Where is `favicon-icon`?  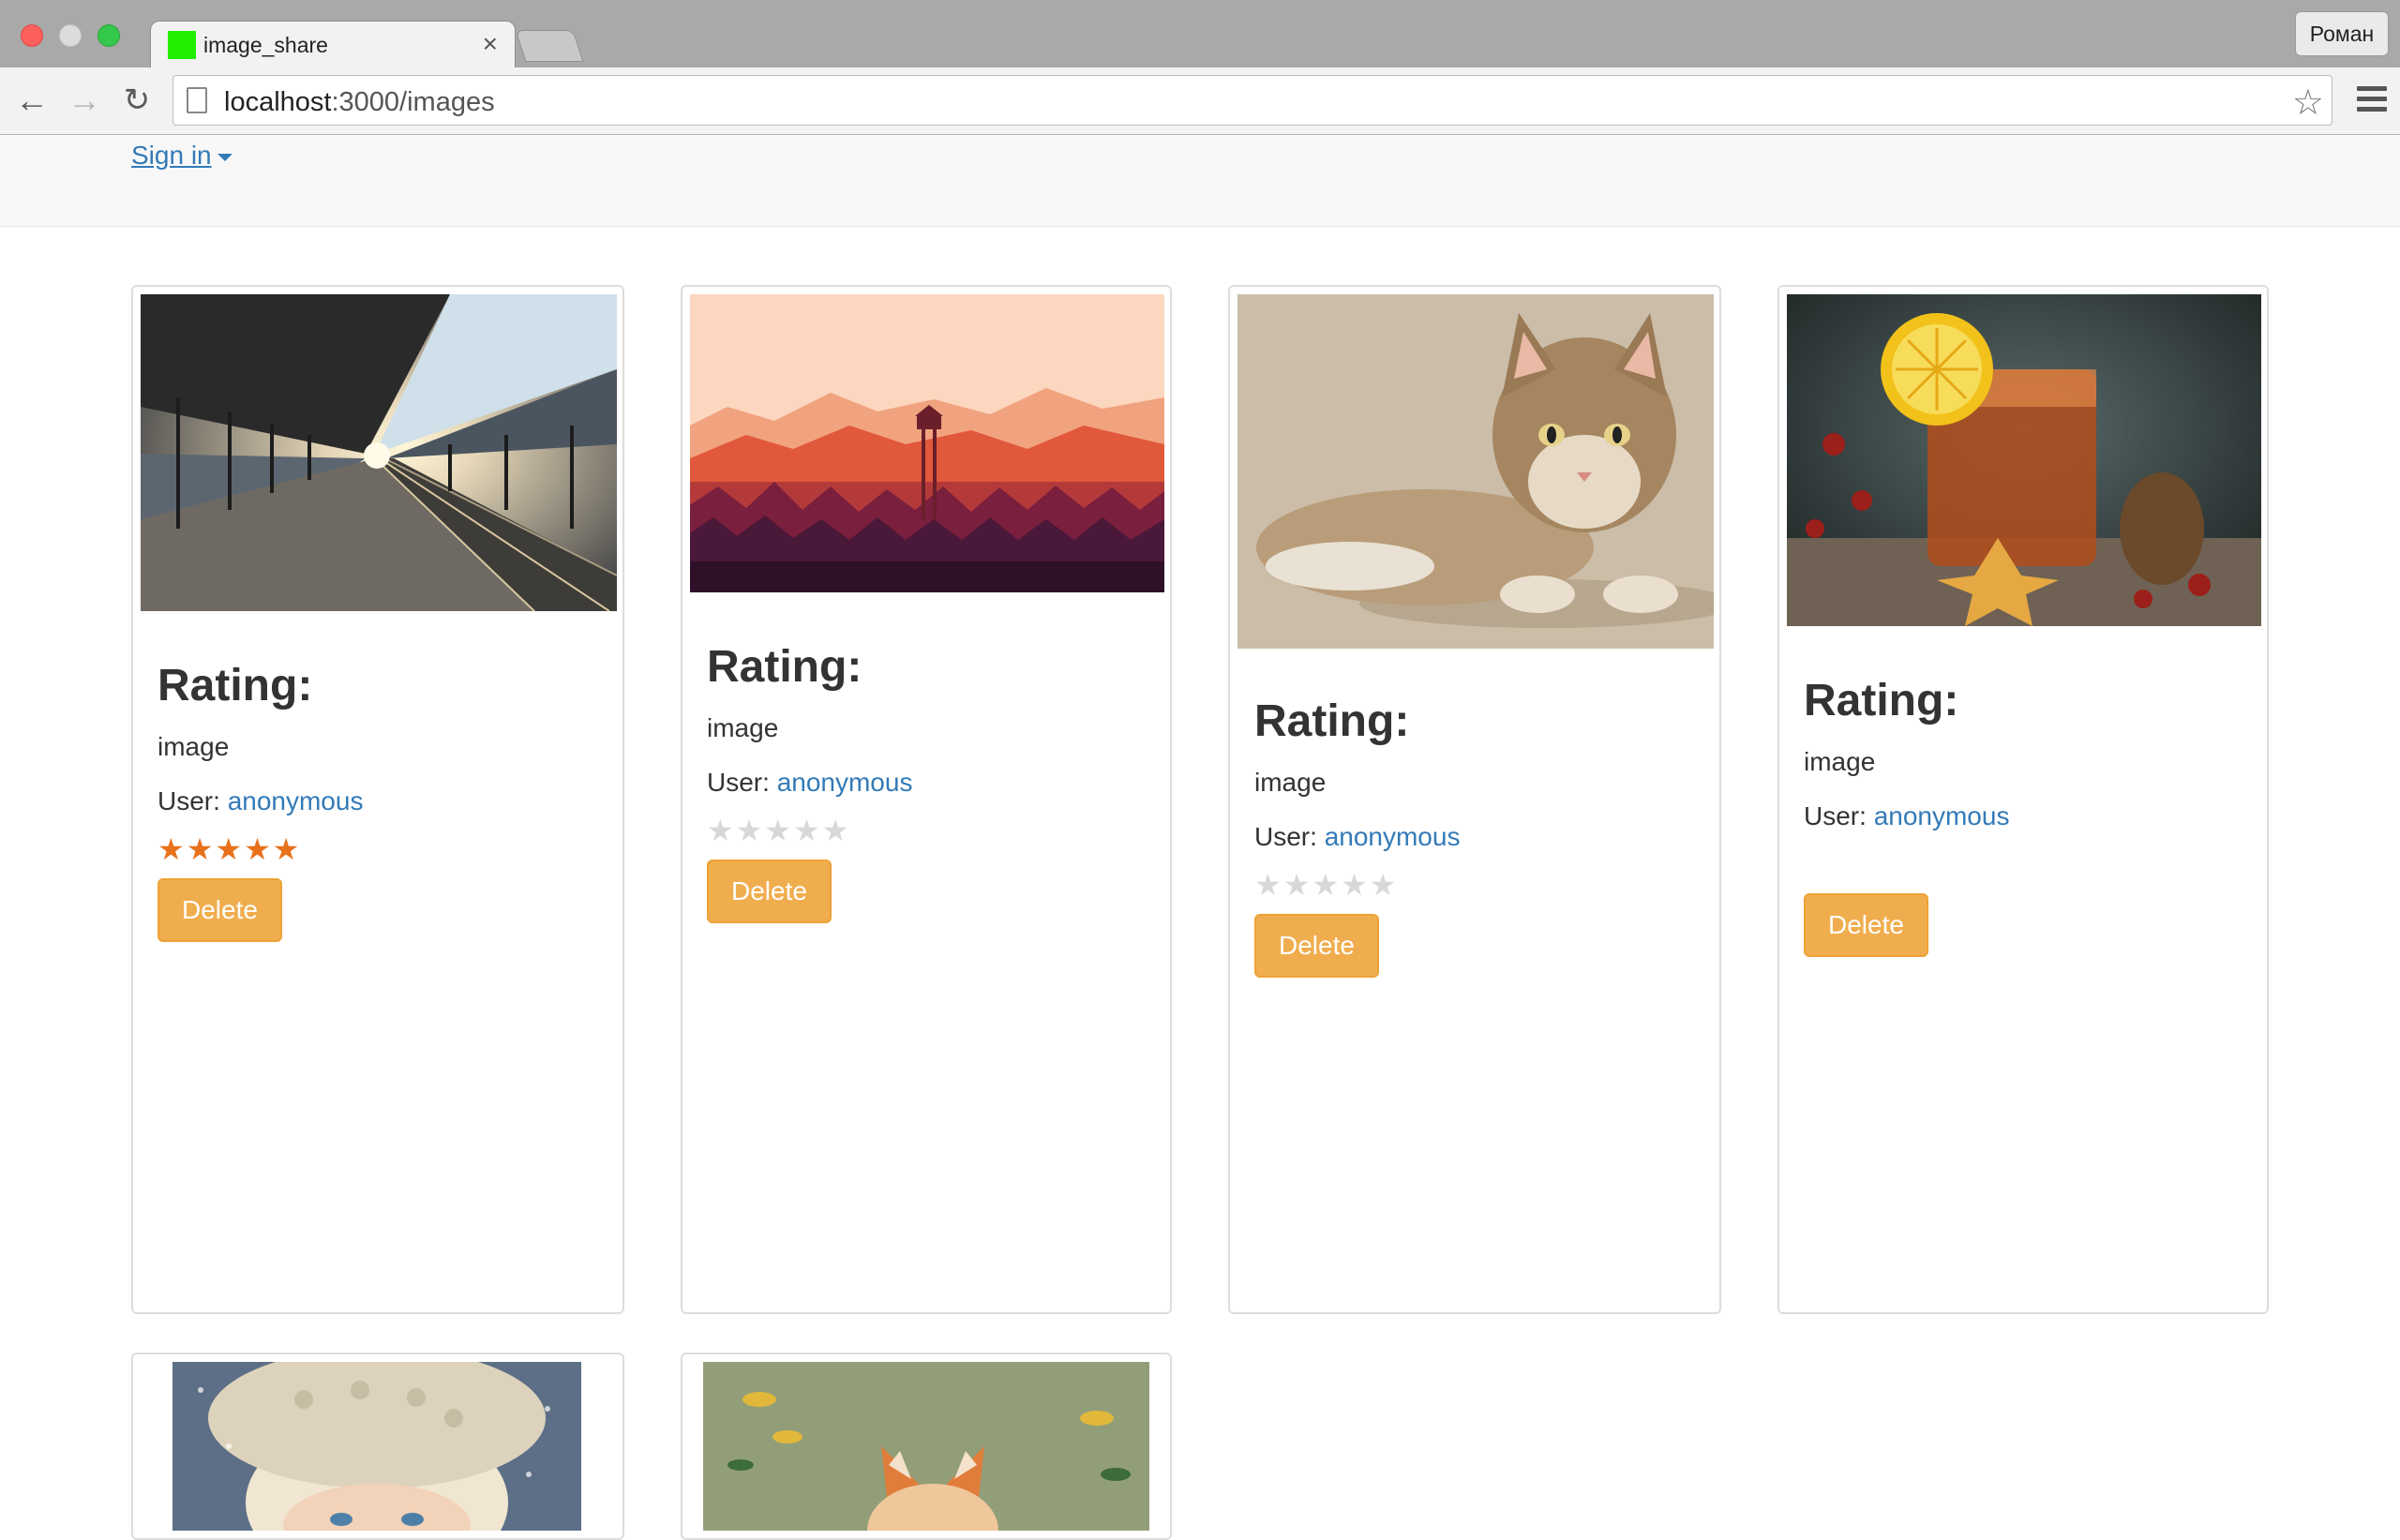 favicon-icon is located at coordinates (182, 45).